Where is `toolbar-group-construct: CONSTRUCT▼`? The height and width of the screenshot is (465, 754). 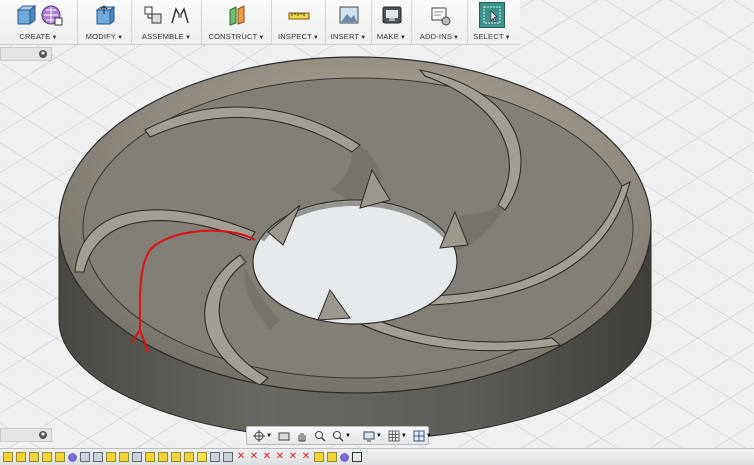
toolbar-group-construct: CONSTRUCT▼ is located at coordinates (237, 22).